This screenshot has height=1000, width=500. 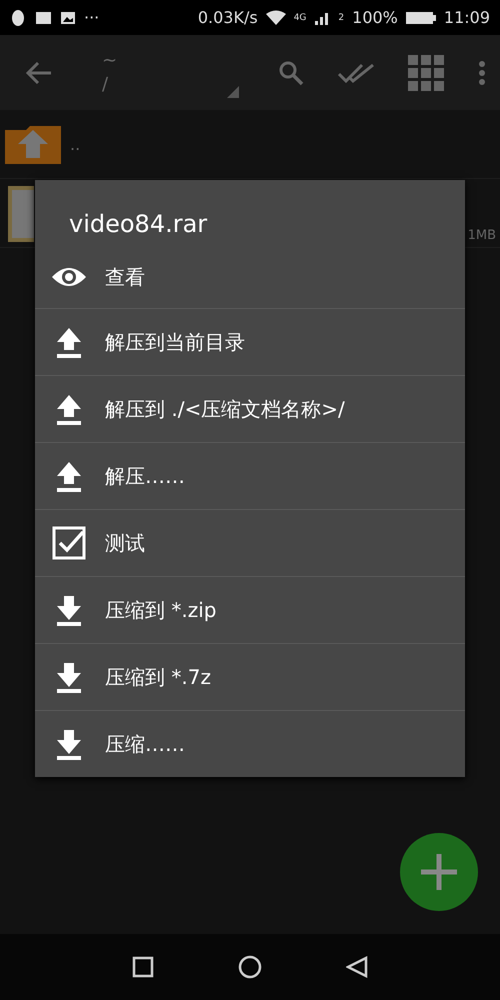 What do you see at coordinates (250, 967) in the screenshot?
I see `home-icon` at bounding box center [250, 967].